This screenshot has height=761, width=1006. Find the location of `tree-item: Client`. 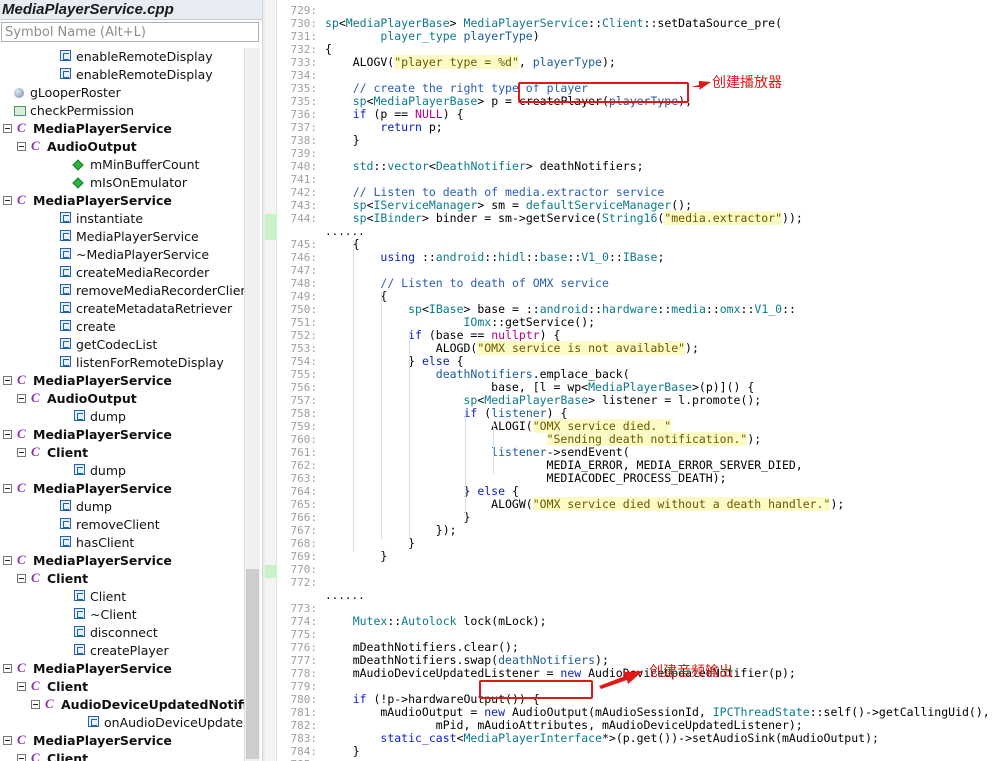

tree-item: Client is located at coordinates (122, 597).